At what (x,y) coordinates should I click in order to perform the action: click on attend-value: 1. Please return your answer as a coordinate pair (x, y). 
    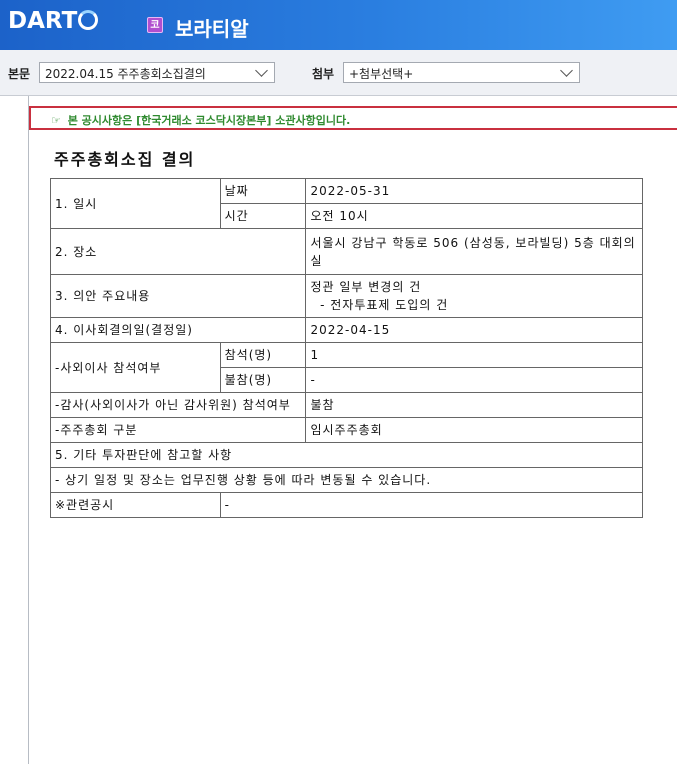
    Looking at the image, I should click on (474, 355).